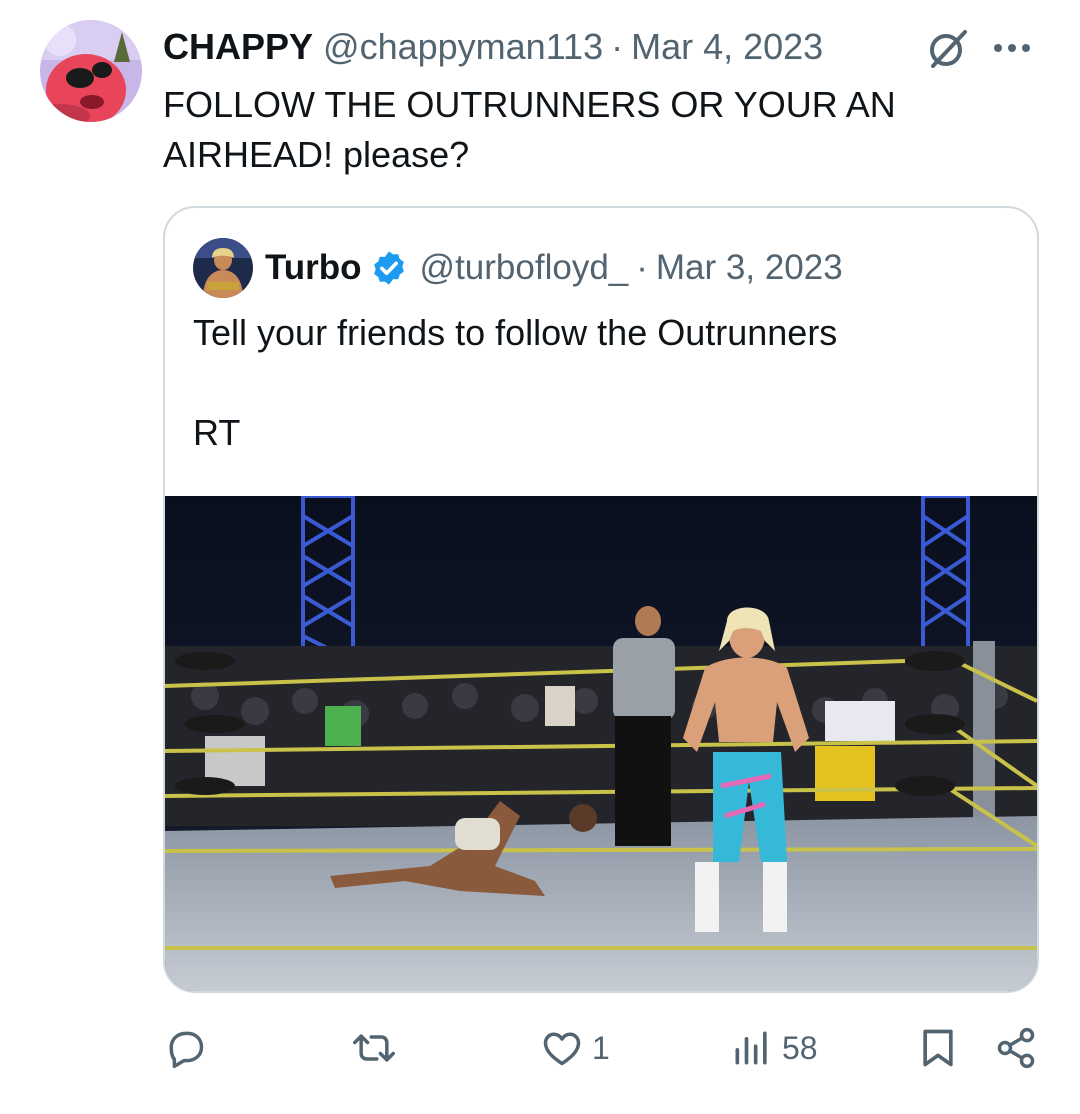  I want to click on more-icon, so click(1014, 48).